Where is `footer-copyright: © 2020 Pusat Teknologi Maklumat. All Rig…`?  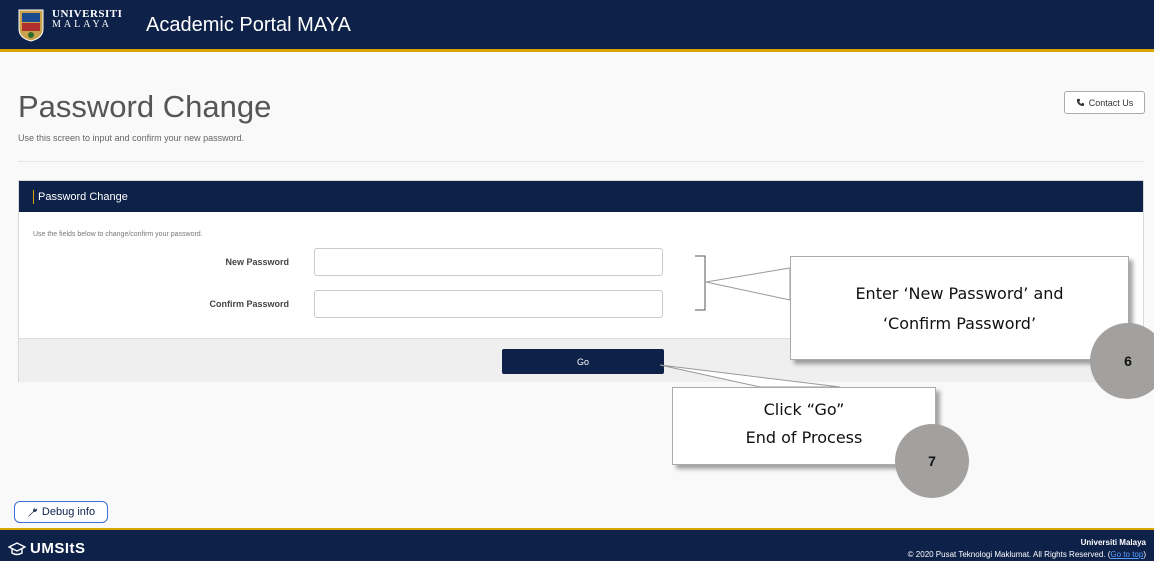 footer-copyright: © 2020 Pusat Teknologi Maklumat. All Rig… is located at coordinates (1027, 554).